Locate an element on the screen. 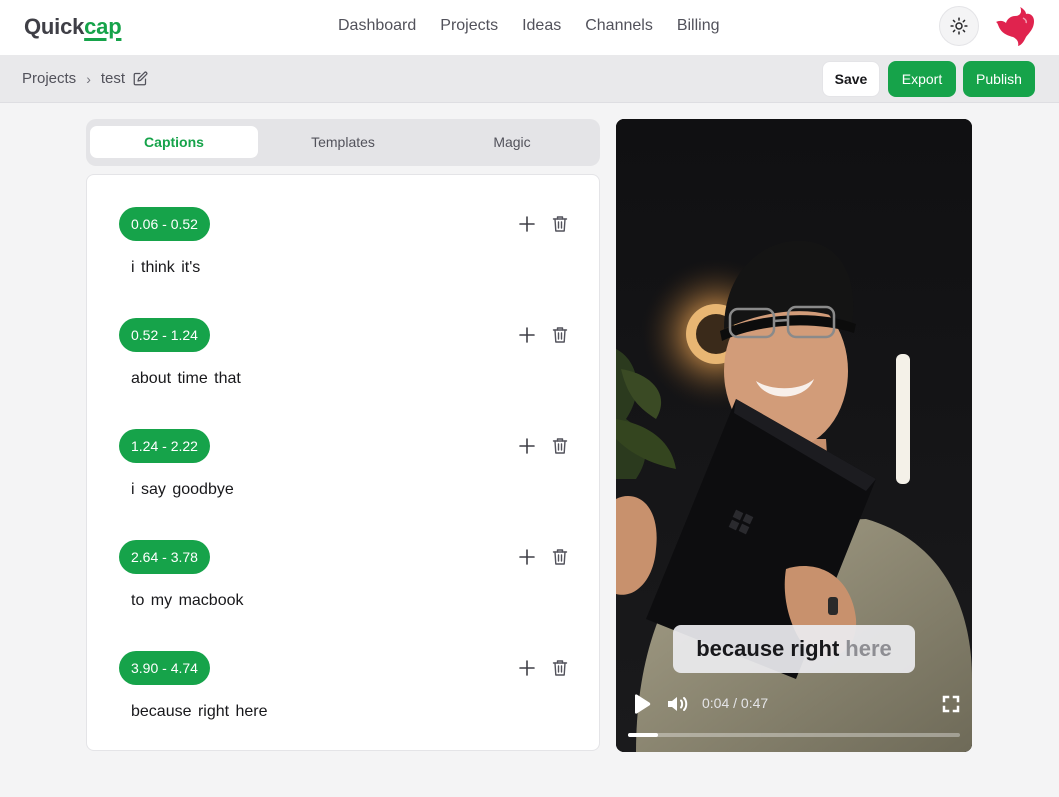  caption-overlay: because right here is located at coordinates (794, 649).